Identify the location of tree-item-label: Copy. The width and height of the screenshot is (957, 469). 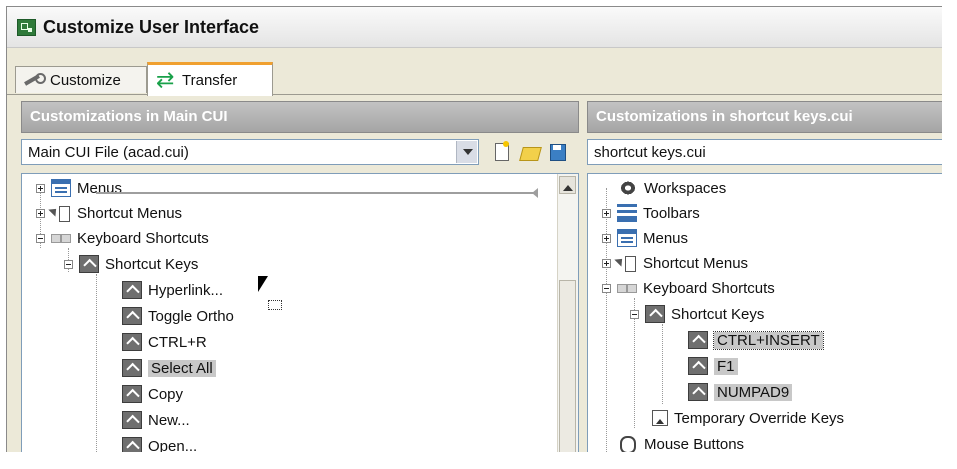
(166, 394).